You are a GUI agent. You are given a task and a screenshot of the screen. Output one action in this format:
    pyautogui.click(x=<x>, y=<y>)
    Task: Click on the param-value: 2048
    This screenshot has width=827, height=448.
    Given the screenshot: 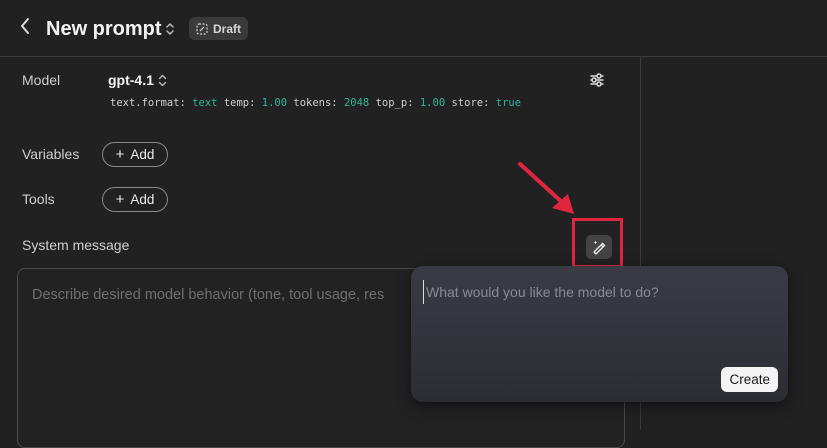 What is the action you would take?
    pyautogui.click(x=356, y=103)
    